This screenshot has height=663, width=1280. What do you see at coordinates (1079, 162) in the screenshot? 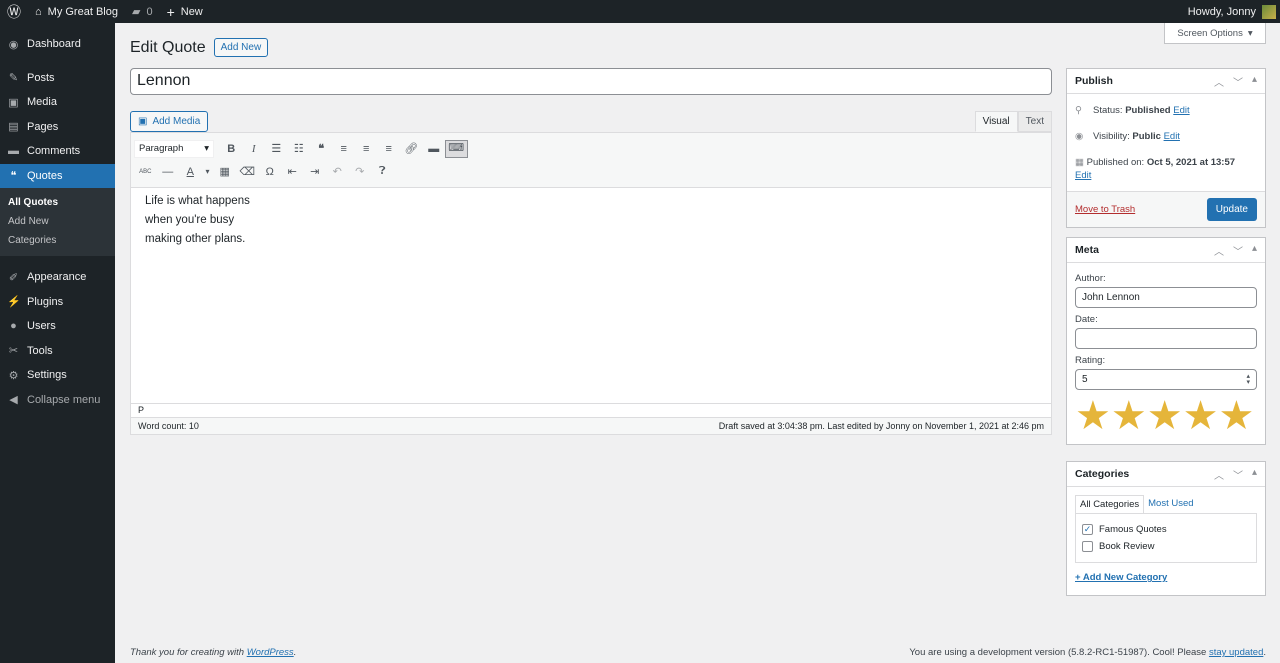
I see `calendar-icon: ▦` at bounding box center [1079, 162].